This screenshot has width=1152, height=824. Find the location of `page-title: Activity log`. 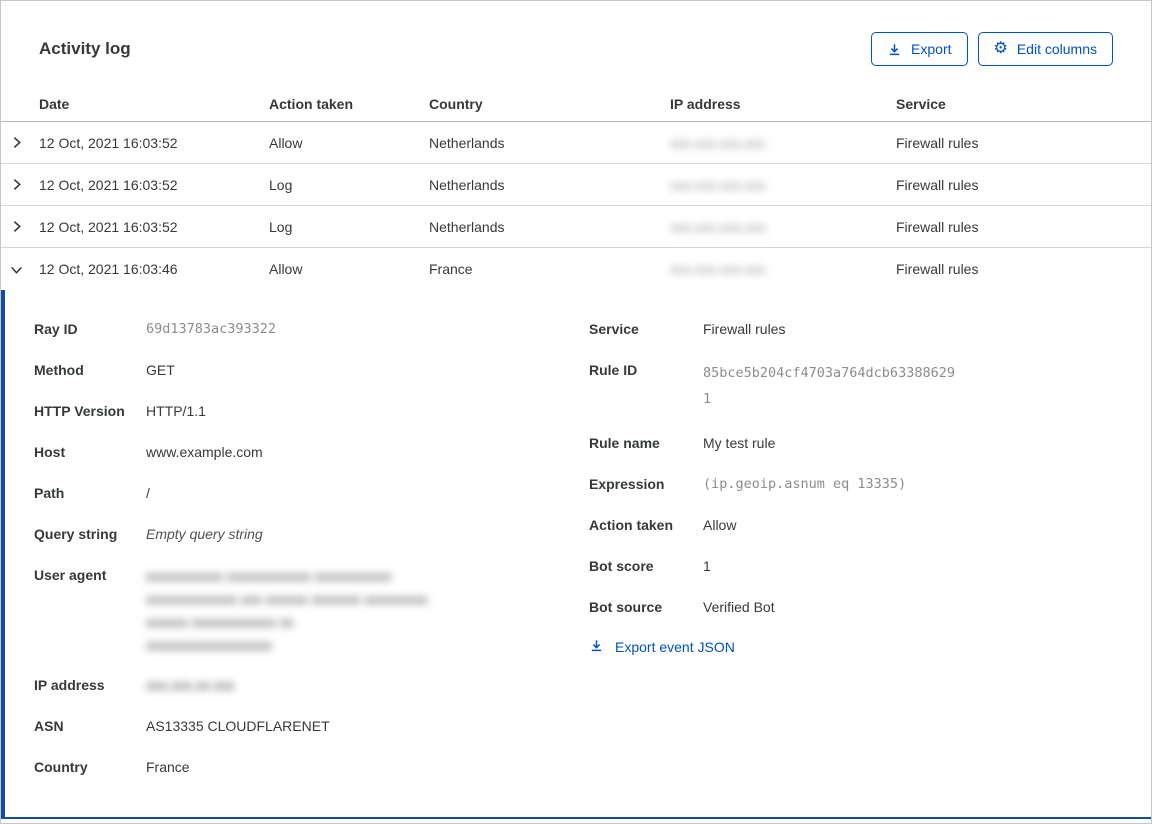

page-title: Activity log is located at coordinates (85, 48).